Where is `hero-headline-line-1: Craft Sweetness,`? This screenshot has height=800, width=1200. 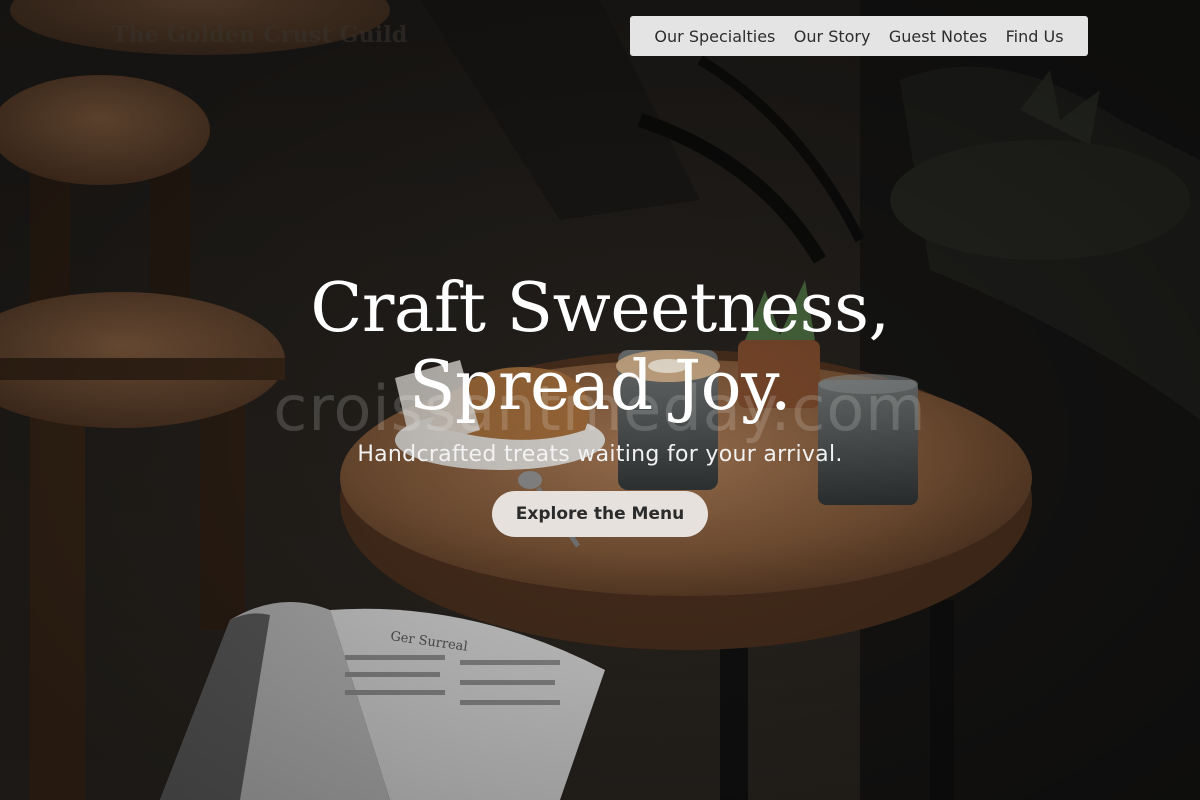
hero-headline-line-1: Craft Sweetness, is located at coordinates (600, 308).